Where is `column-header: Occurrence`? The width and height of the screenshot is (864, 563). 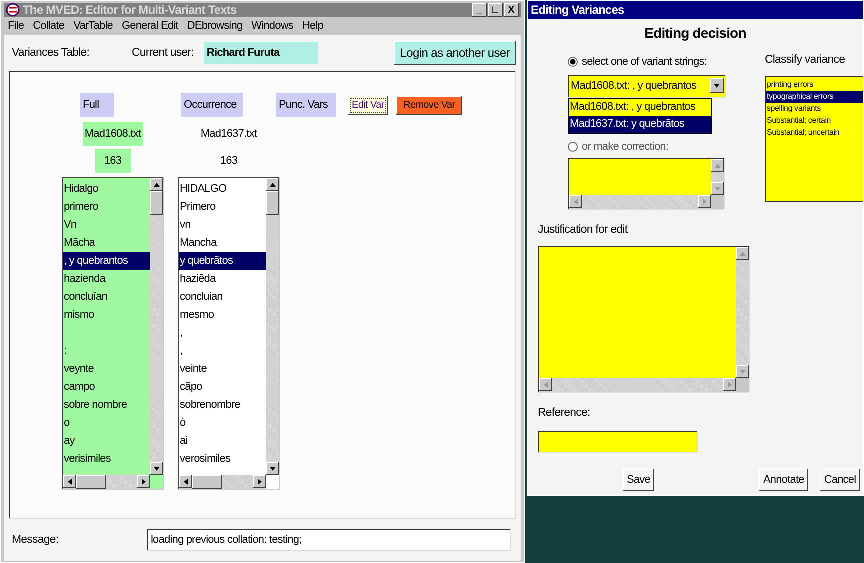 column-header: Occurrence is located at coordinates (212, 105).